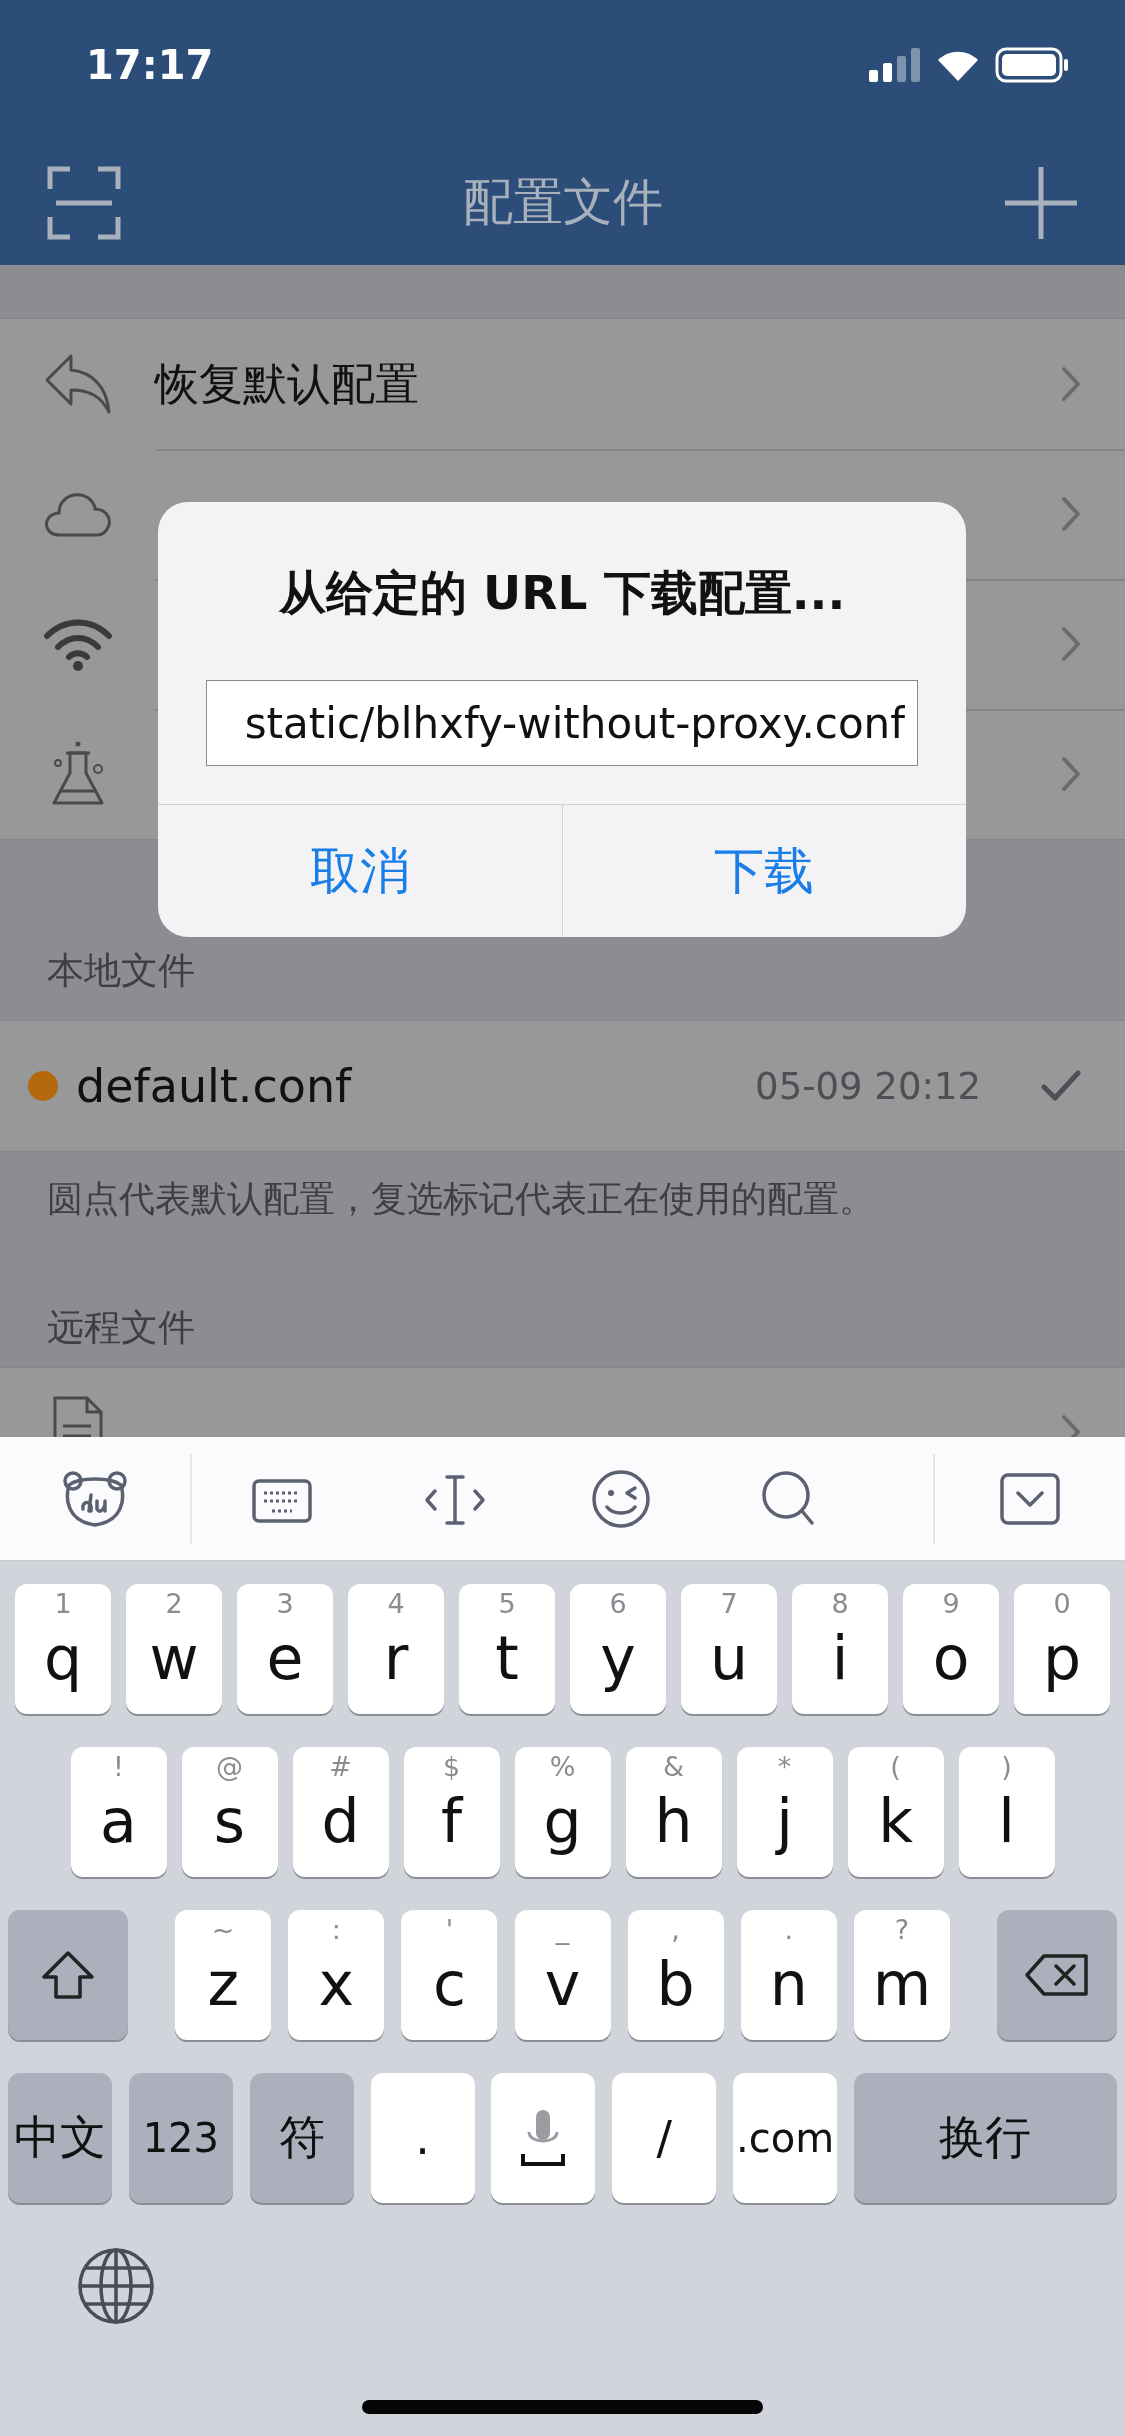 Image resolution: width=1125 pixels, height=2436 pixels. What do you see at coordinates (763, 871) in the screenshot?
I see `dialog-button: 下载` at bounding box center [763, 871].